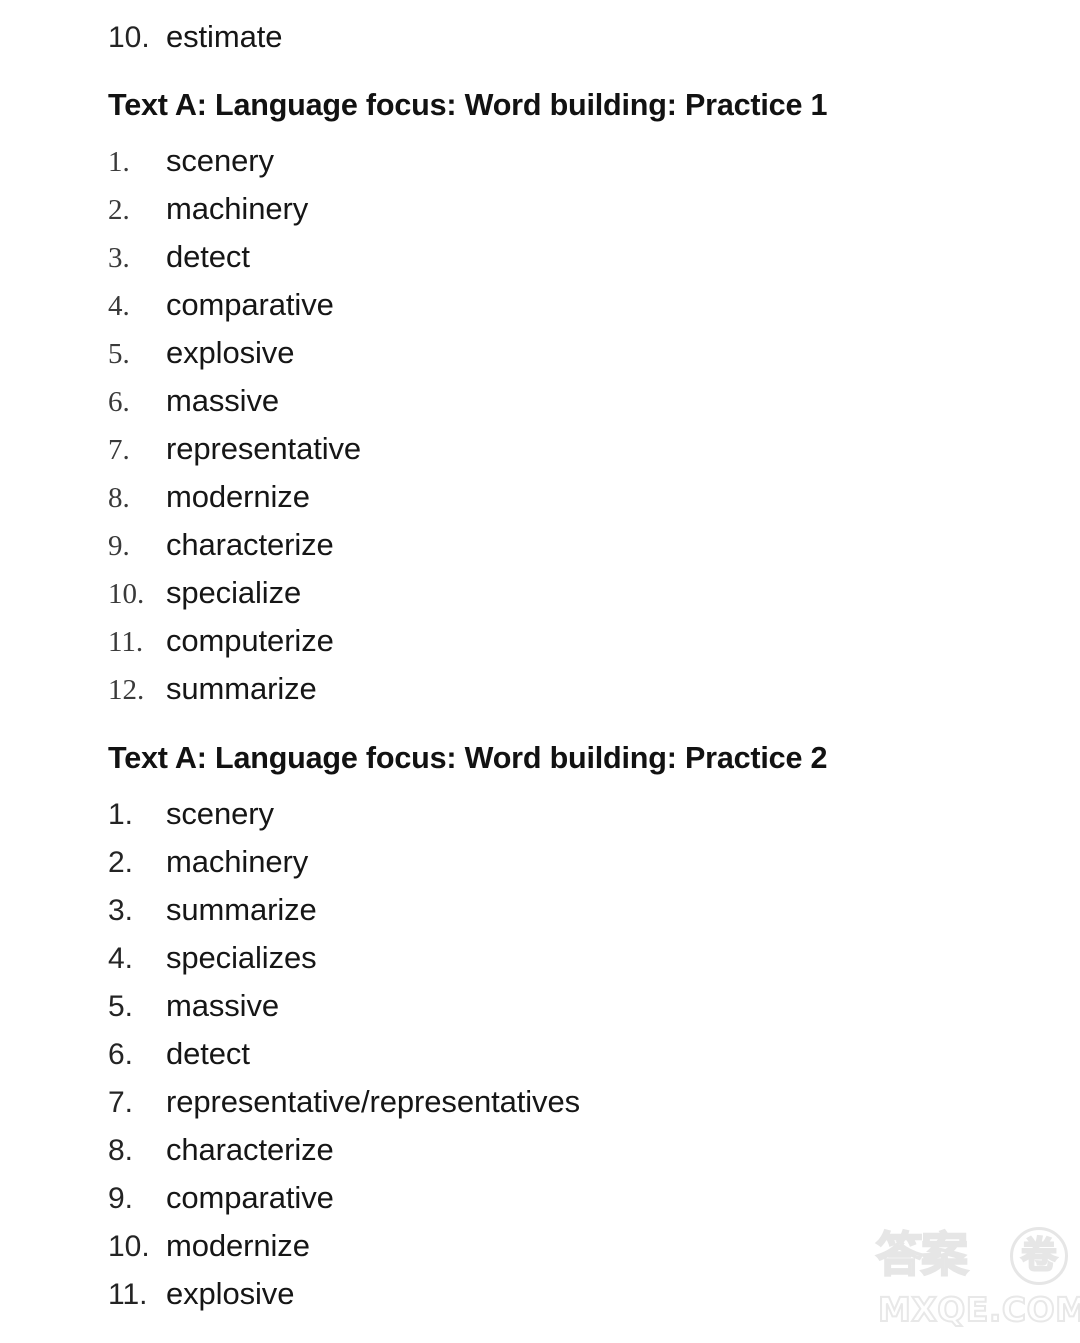 The image size is (1080, 1343). Describe the element at coordinates (558, 257) in the screenshot. I see `table-row: 3. detect` at that location.